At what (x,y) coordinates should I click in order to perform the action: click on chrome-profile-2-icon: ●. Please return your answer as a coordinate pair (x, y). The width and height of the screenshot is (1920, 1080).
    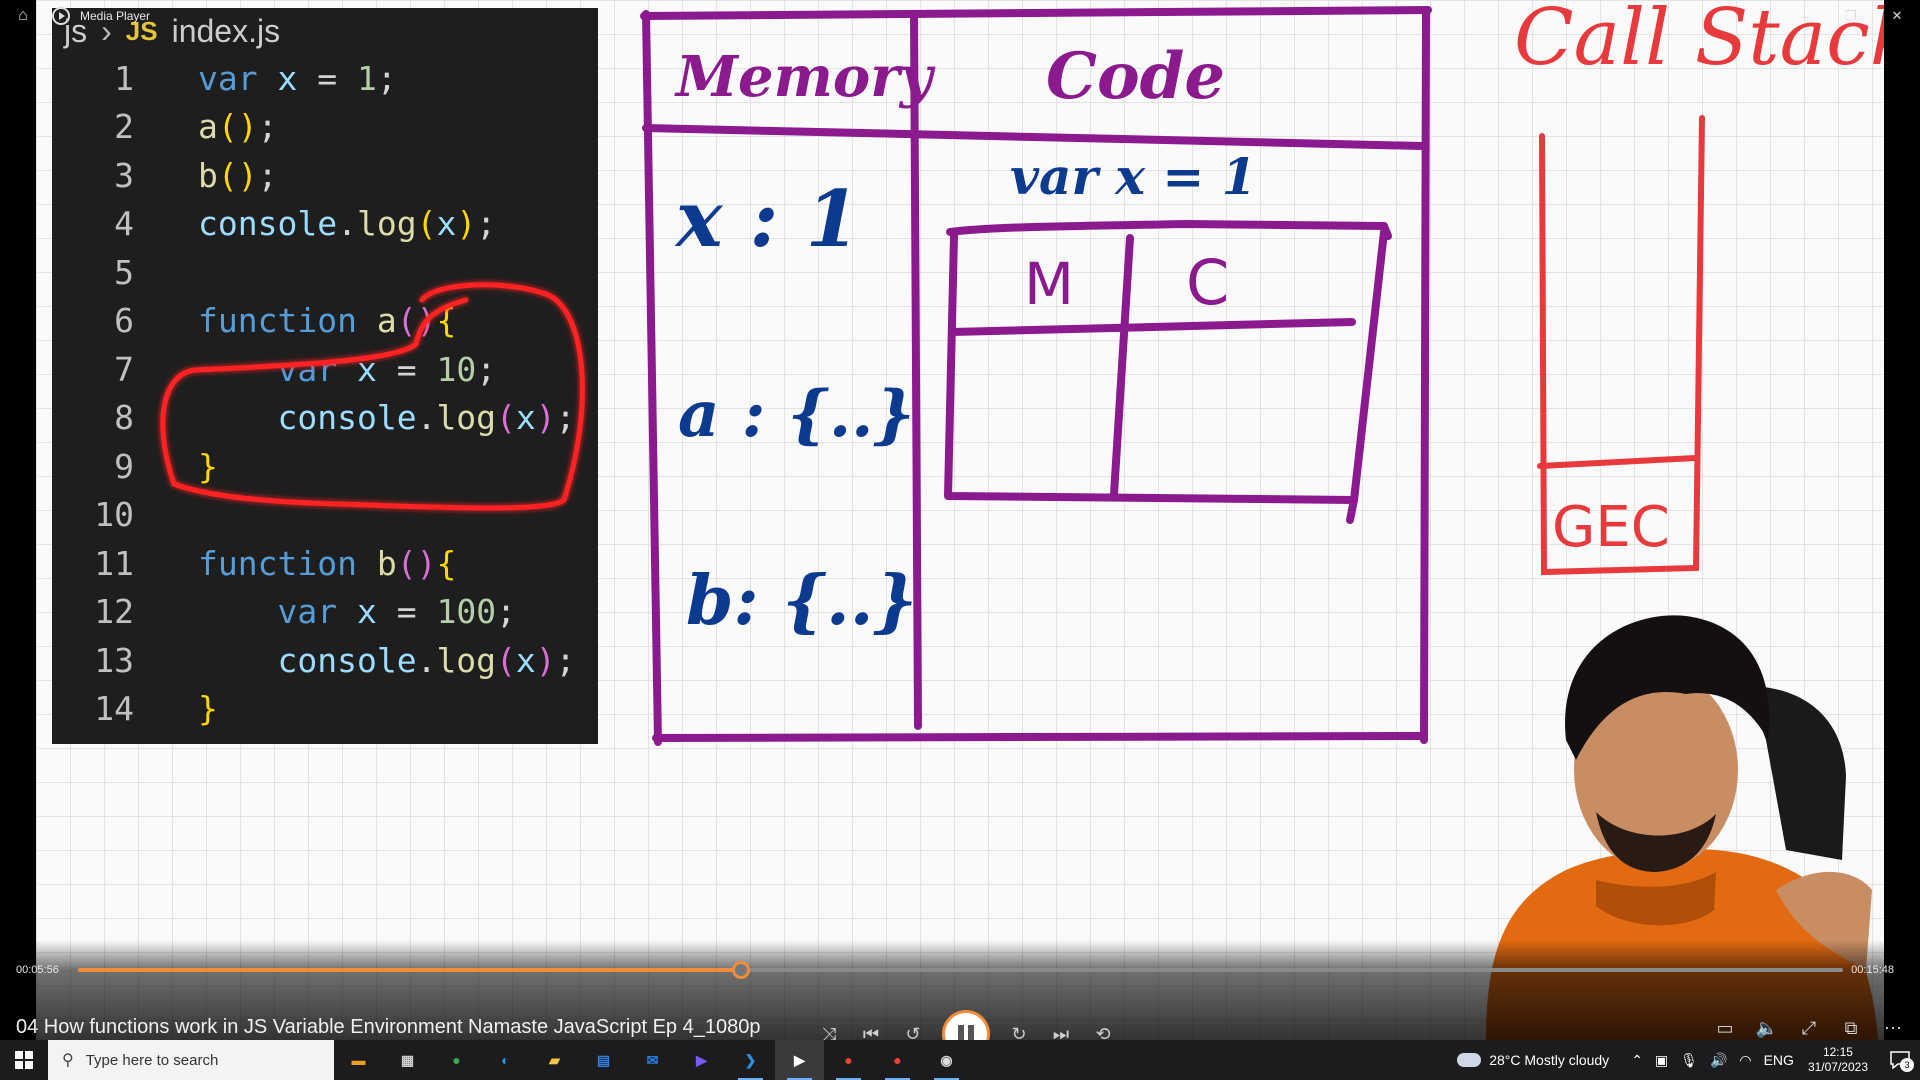
    Looking at the image, I should click on (897, 1060).